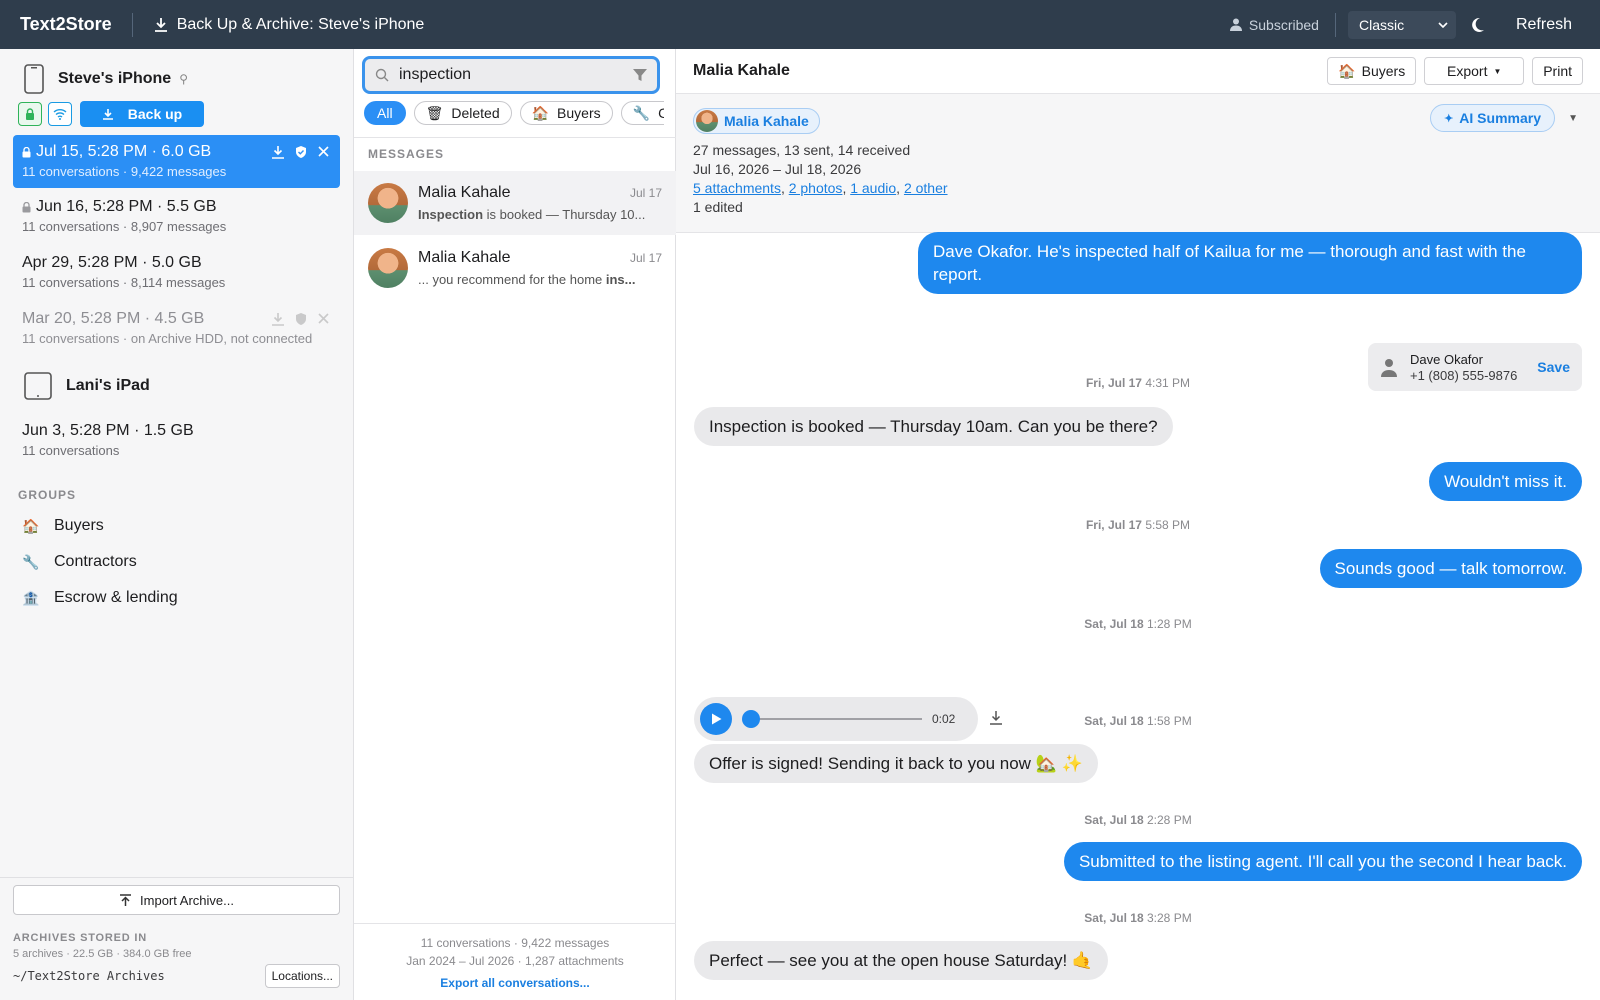 The height and width of the screenshot is (1000, 1600). Describe the element at coordinates (511, 75) in the screenshot. I see `search-input: inspection` at that location.